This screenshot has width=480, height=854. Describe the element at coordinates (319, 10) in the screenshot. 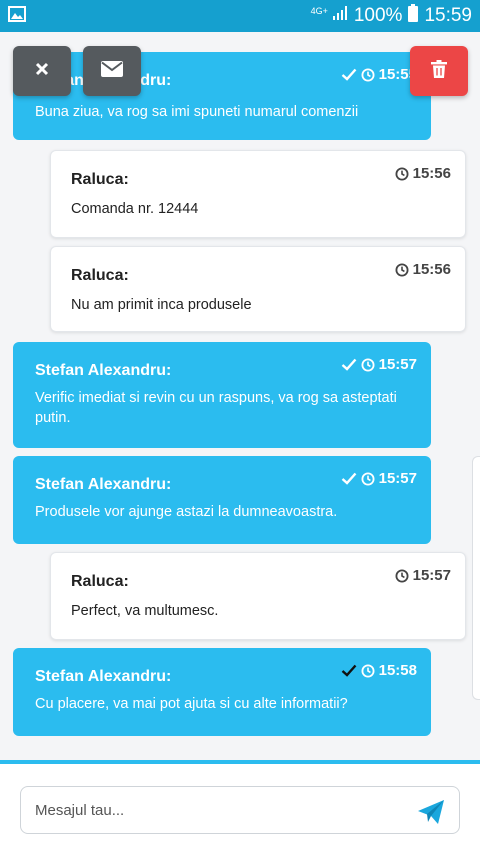

I see `network-type: 4G+` at that location.